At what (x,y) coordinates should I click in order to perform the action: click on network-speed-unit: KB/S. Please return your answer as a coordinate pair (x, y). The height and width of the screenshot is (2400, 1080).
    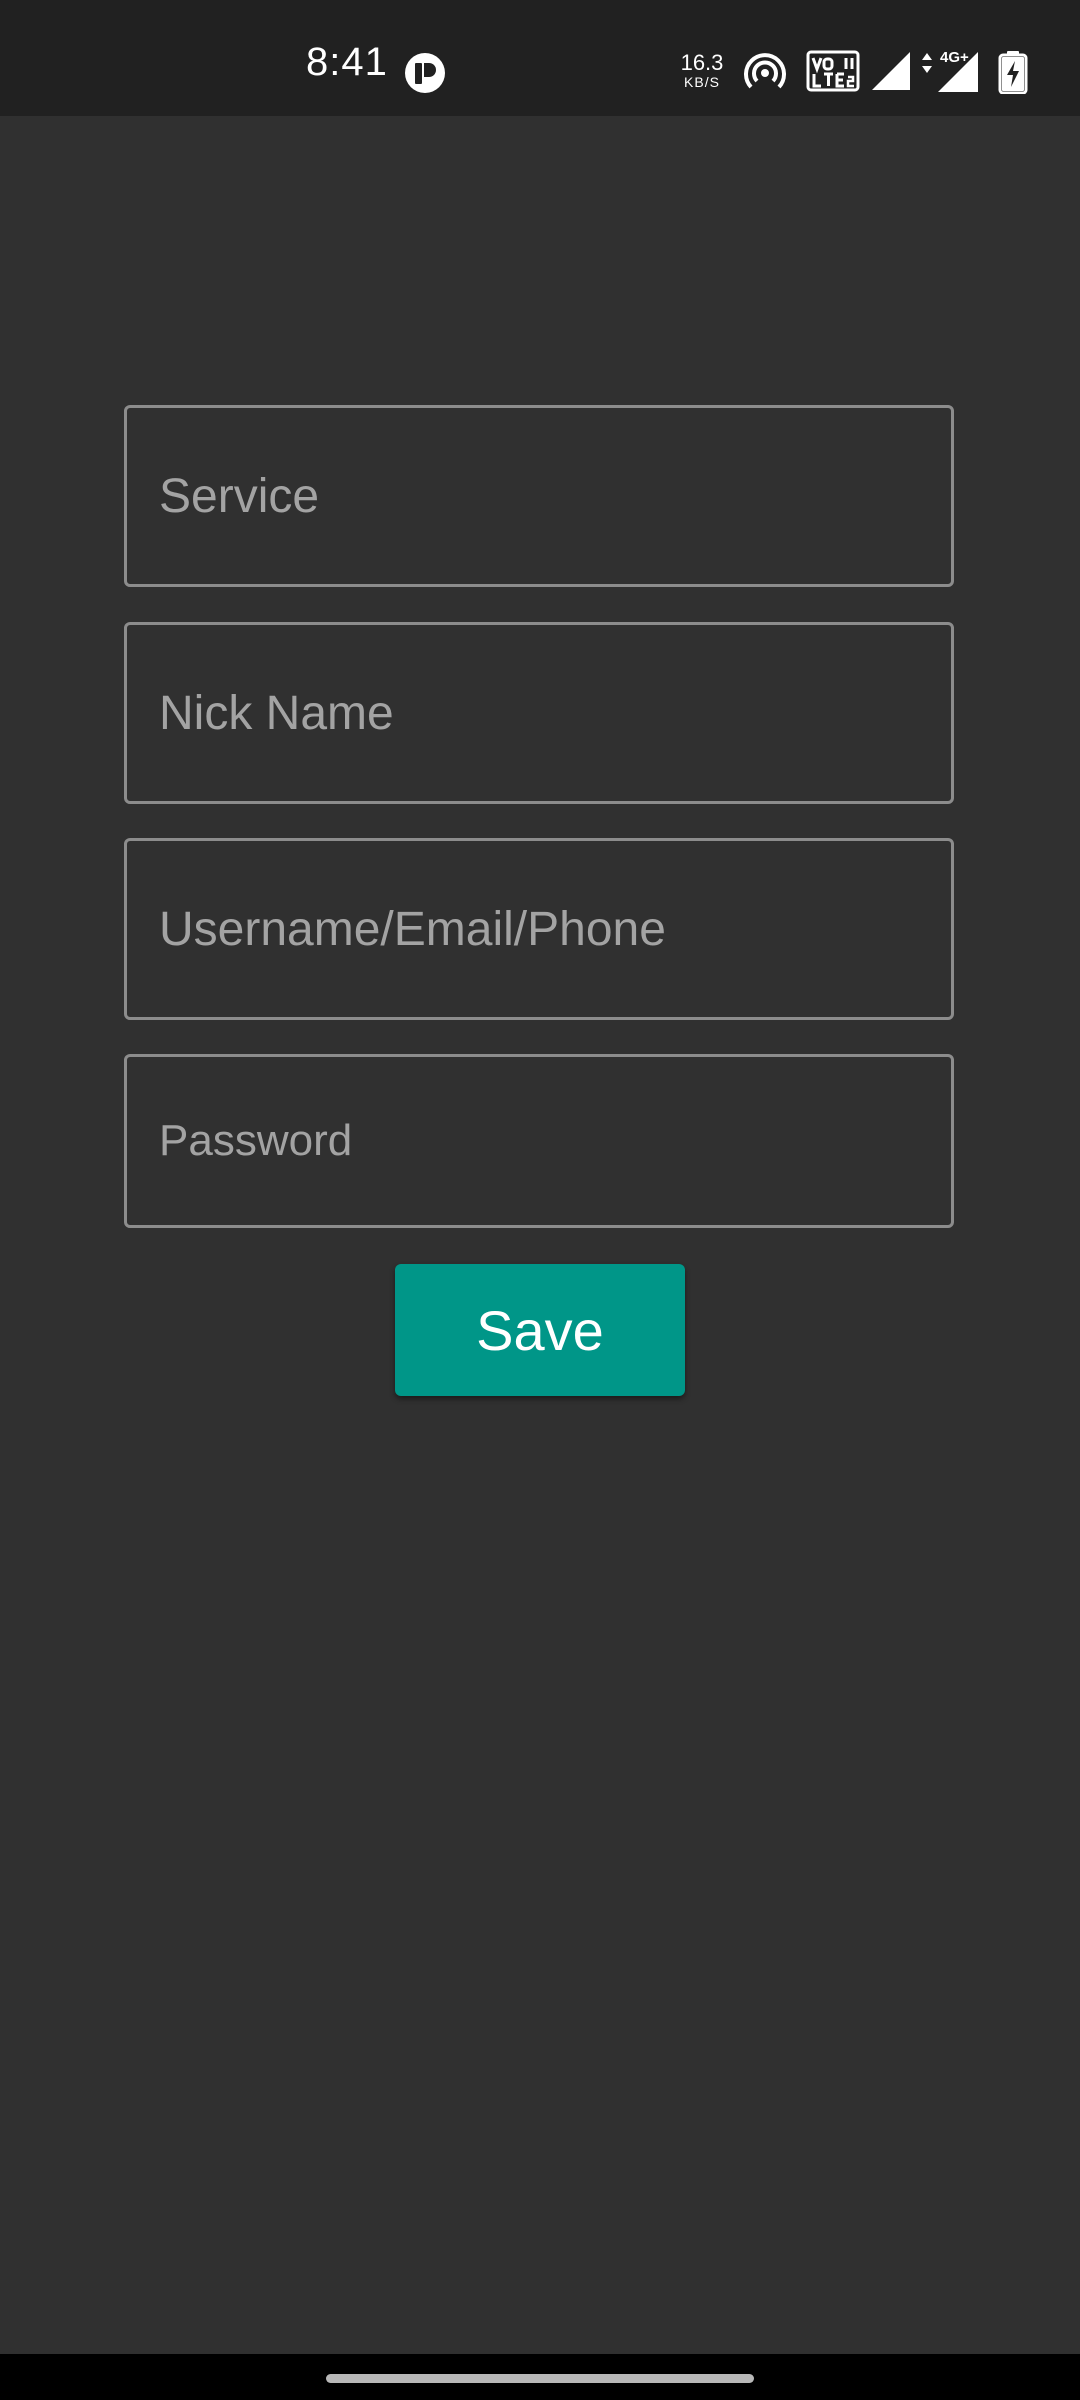
    Looking at the image, I should click on (702, 82).